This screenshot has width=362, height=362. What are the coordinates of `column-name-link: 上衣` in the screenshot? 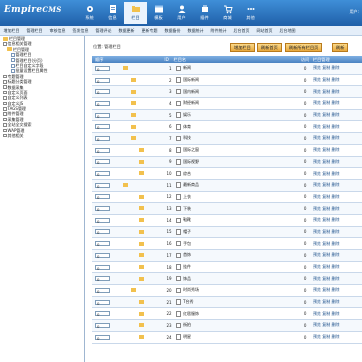 It's located at (187, 197).